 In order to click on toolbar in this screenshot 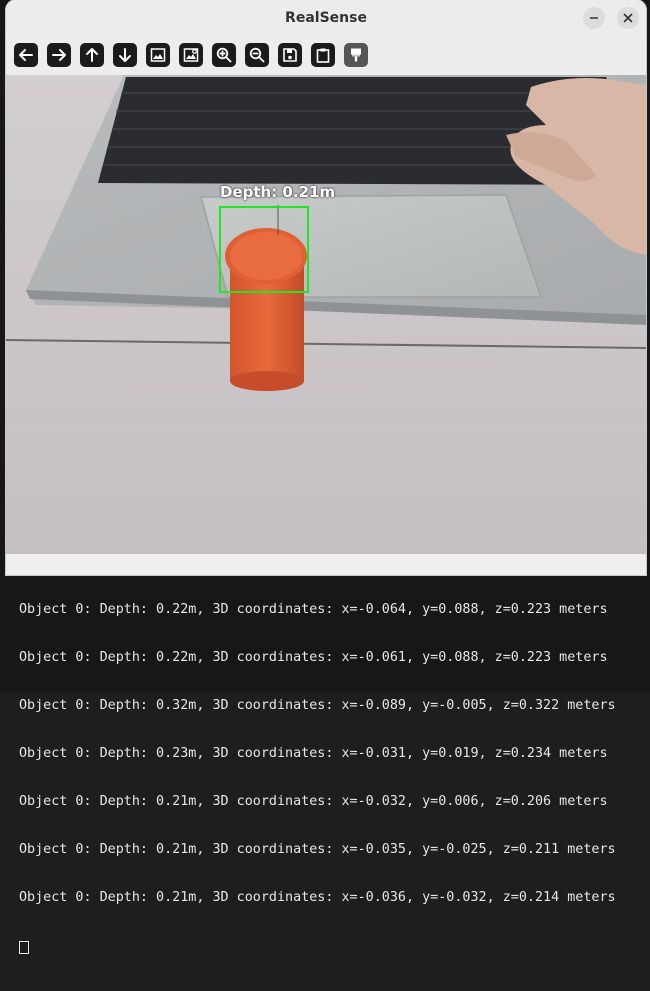, I will do `click(326, 56)`.